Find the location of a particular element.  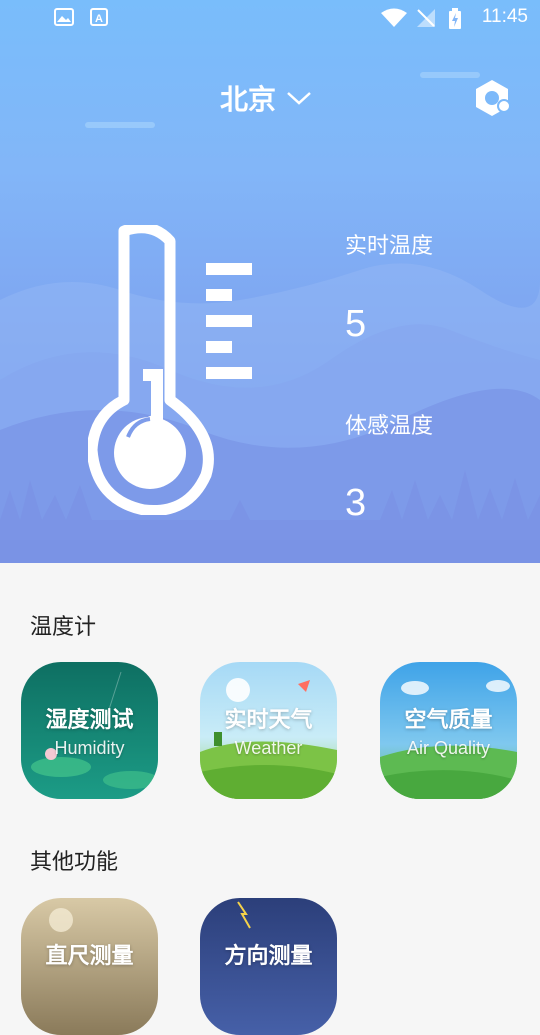

humidity-test-tile: 湿度测试 Humidity is located at coordinates (89, 730).